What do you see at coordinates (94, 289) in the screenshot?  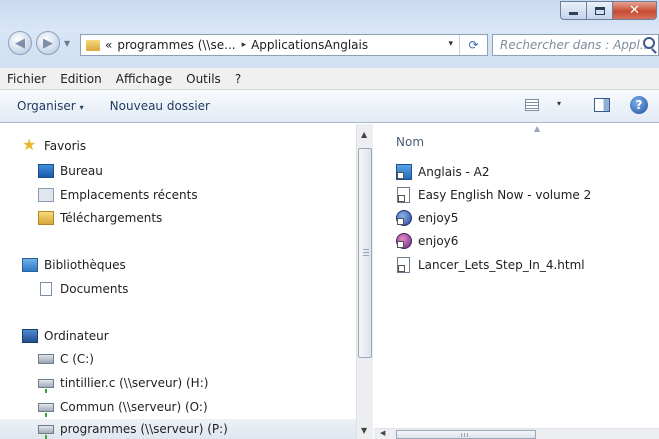 I see `nav-item-label: Documents` at bounding box center [94, 289].